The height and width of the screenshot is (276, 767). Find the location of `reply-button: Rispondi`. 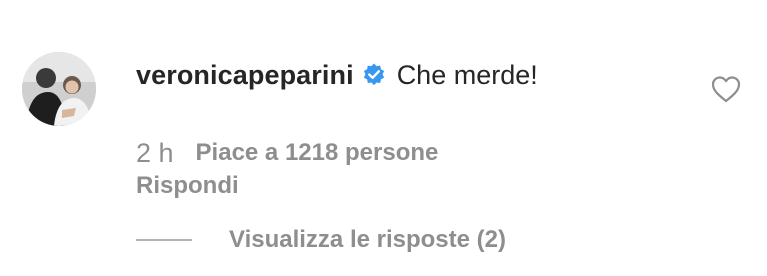

reply-button: Rispondi is located at coordinates (187, 186).